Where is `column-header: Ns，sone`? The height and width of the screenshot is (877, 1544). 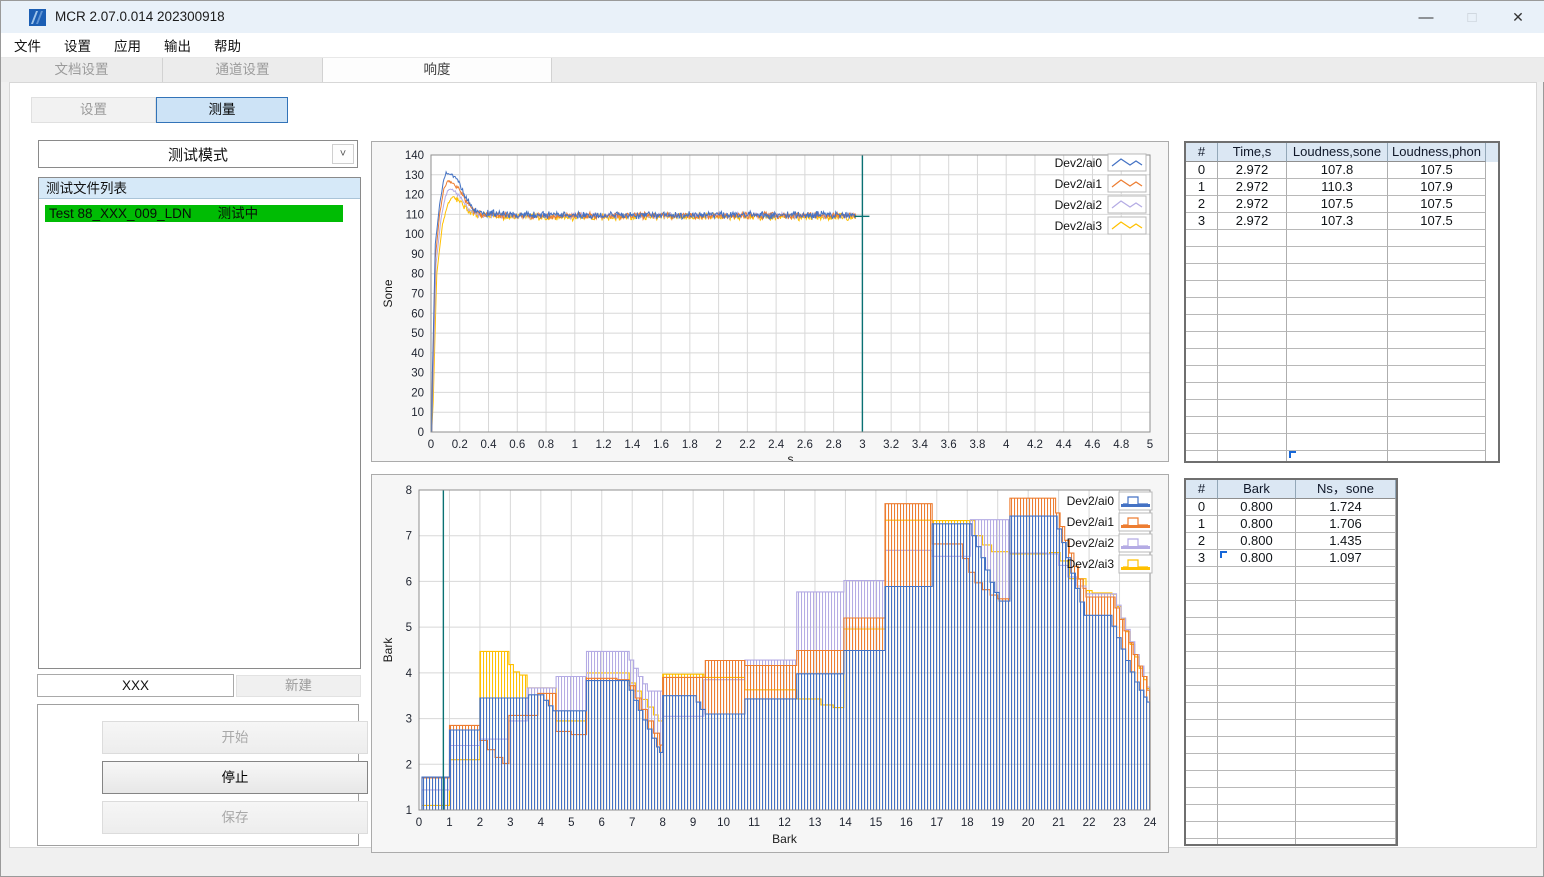
column-header: Ns，sone is located at coordinates (1346, 489).